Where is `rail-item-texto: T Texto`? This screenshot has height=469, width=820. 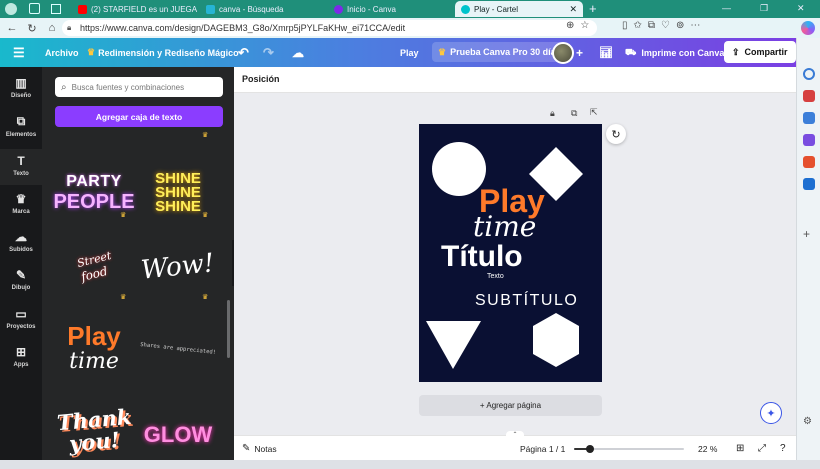
rail-item-texto: T Texto is located at coordinates (21, 167).